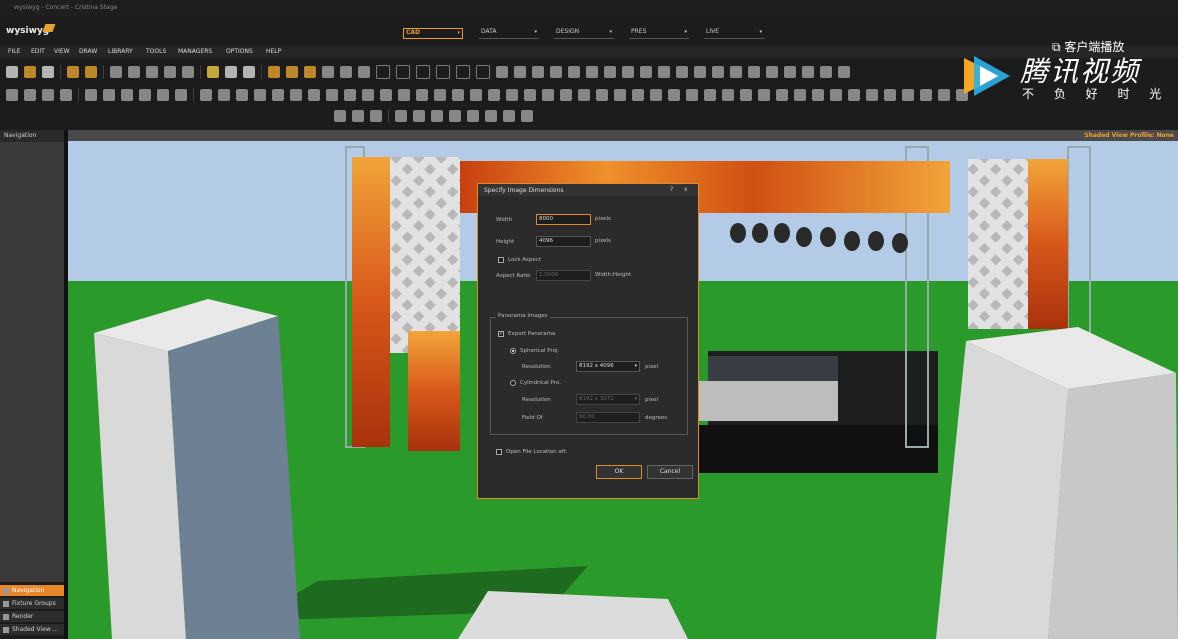  Describe the element at coordinates (499, 452) in the screenshot. I see `open-file-location-checkbox` at that location.